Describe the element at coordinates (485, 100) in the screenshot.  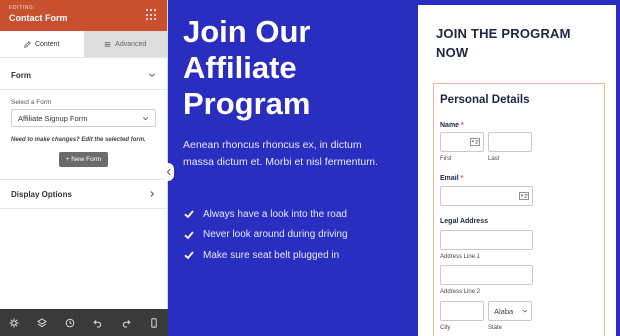
I see `personal-details-heading: Personal Details` at that location.